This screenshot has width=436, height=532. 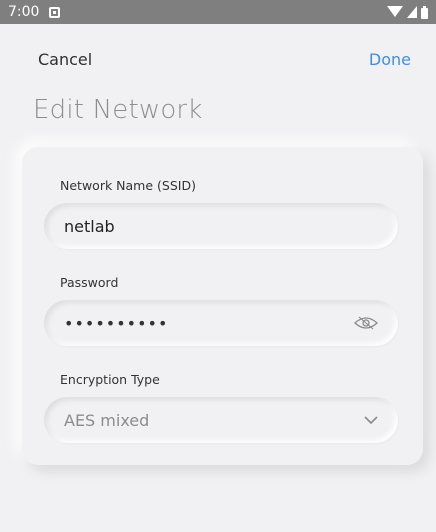 What do you see at coordinates (110, 379) in the screenshot?
I see `encryption-label: Encryption Type` at bounding box center [110, 379].